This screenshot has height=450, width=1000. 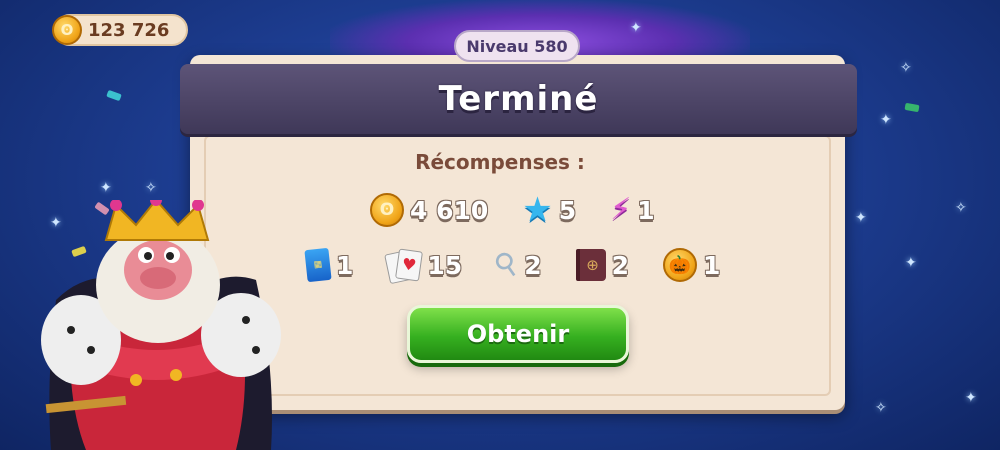 I want to click on reward-spoon: ⚲ 2, so click(x=515, y=264).